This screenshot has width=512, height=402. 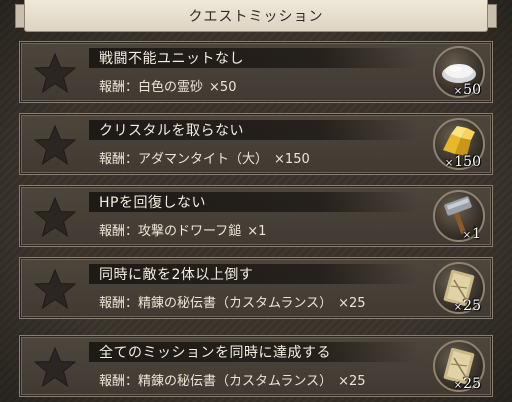 I want to click on reward-line: 報酬：白色の霊砂 ×50, so click(x=167, y=85).